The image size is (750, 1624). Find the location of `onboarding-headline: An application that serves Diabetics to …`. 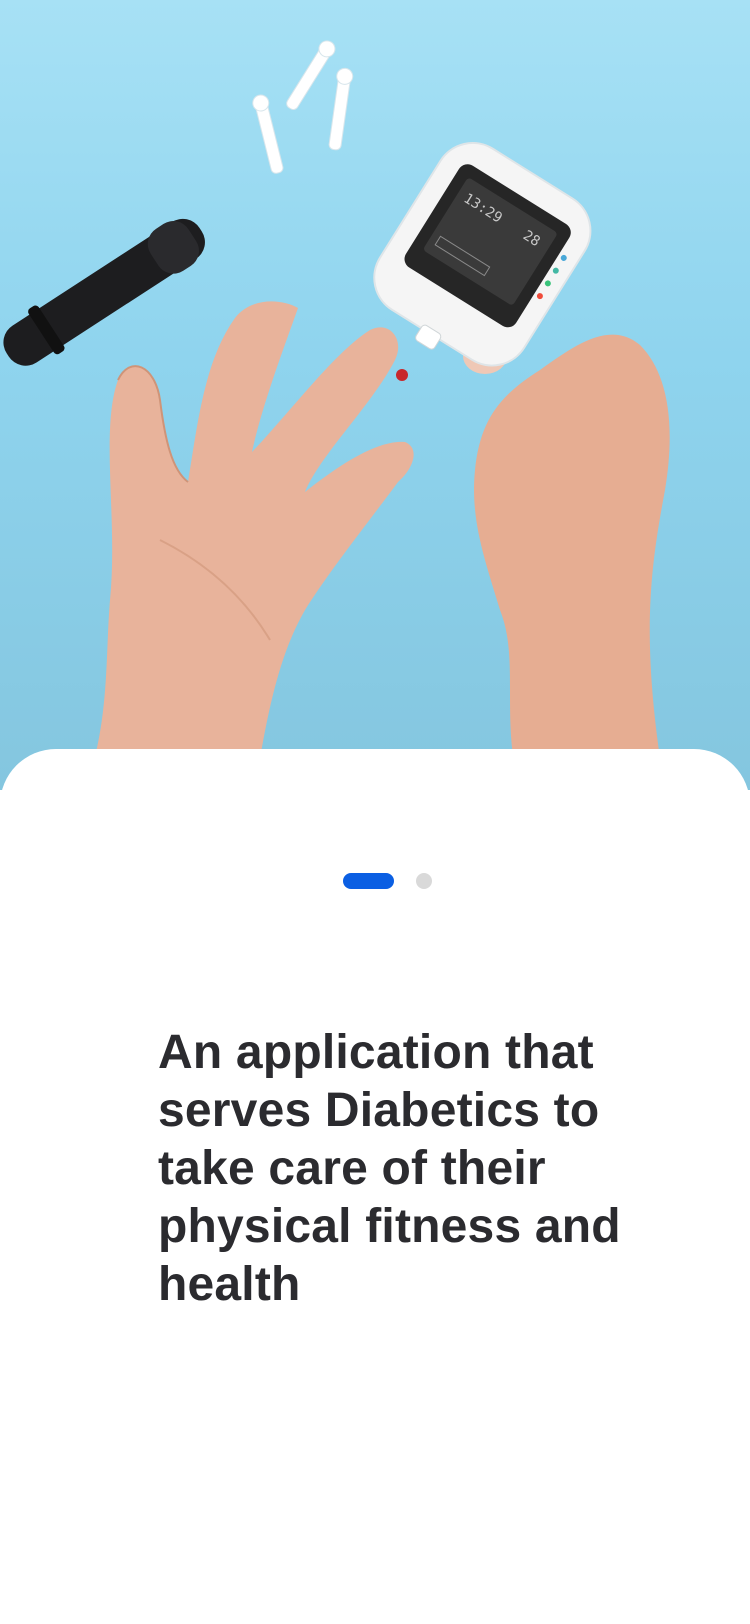

onboarding-headline: An application that serves Diabetics to … is located at coordinates (389, 1168).